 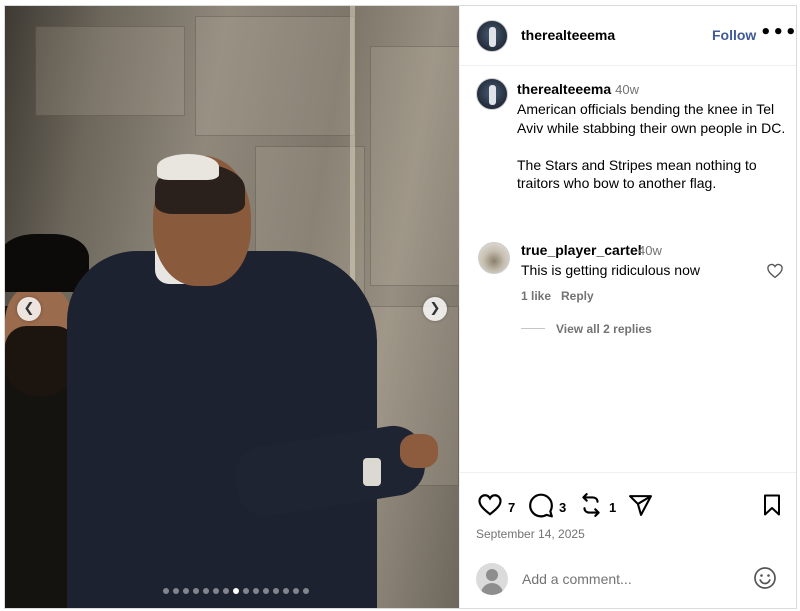 I want to click on author-avatar, so click(x=492, y=36).